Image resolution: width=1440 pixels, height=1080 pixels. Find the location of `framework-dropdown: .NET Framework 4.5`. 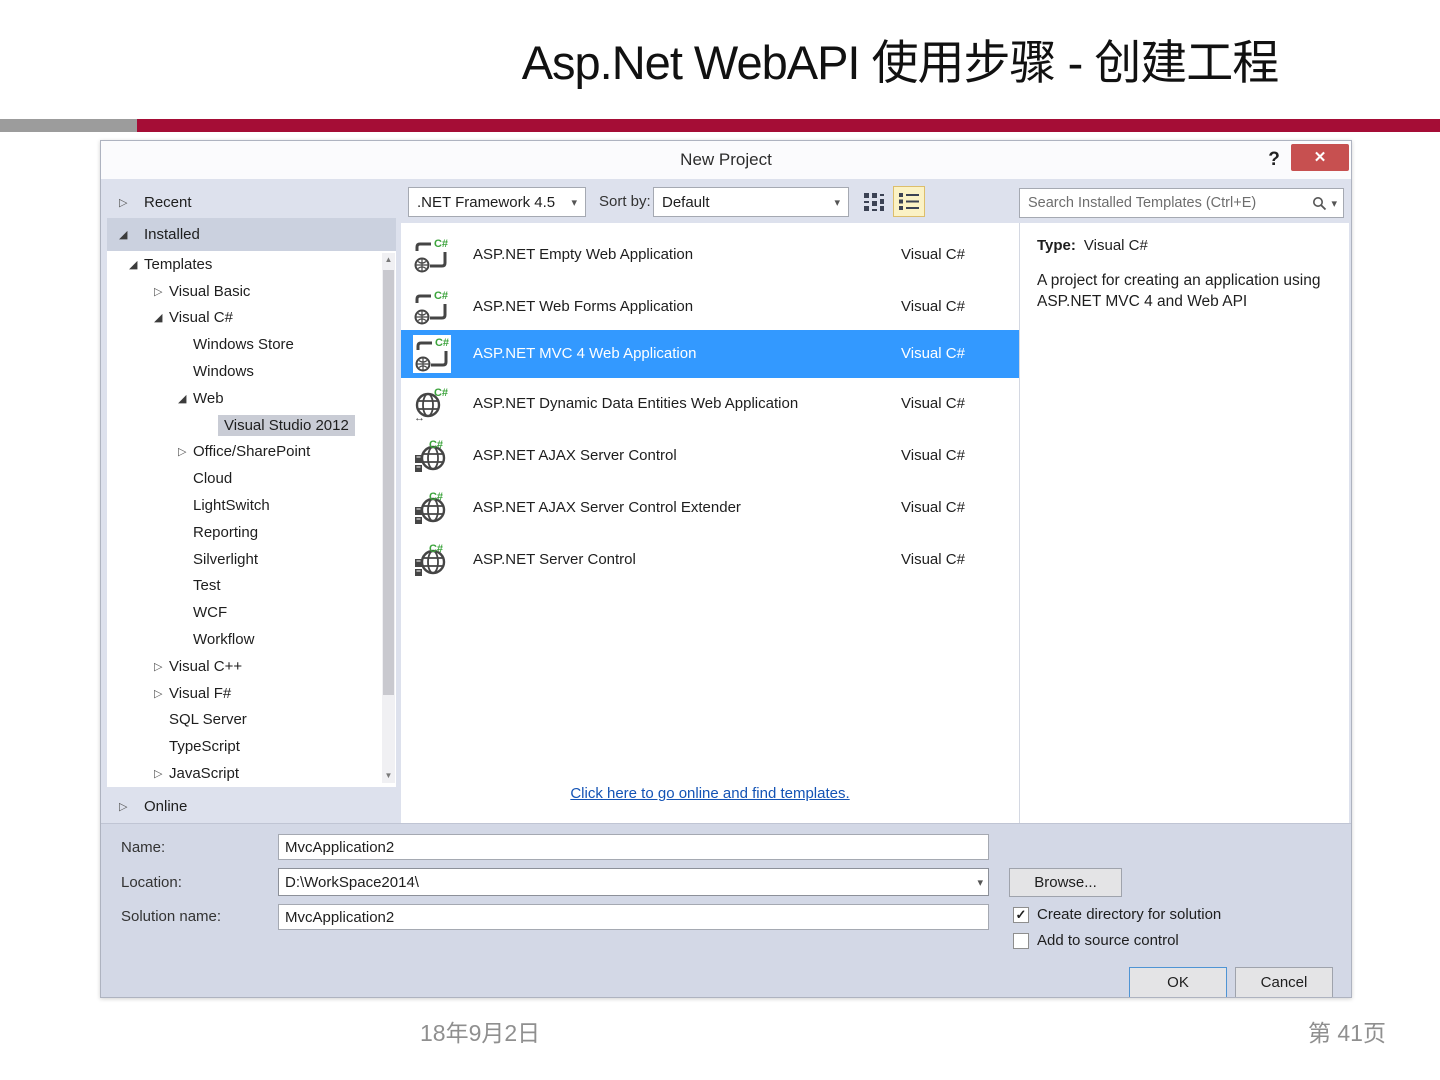

framework-dropdown: .NET Framework 4.5 is located at coordinates (497, 202).